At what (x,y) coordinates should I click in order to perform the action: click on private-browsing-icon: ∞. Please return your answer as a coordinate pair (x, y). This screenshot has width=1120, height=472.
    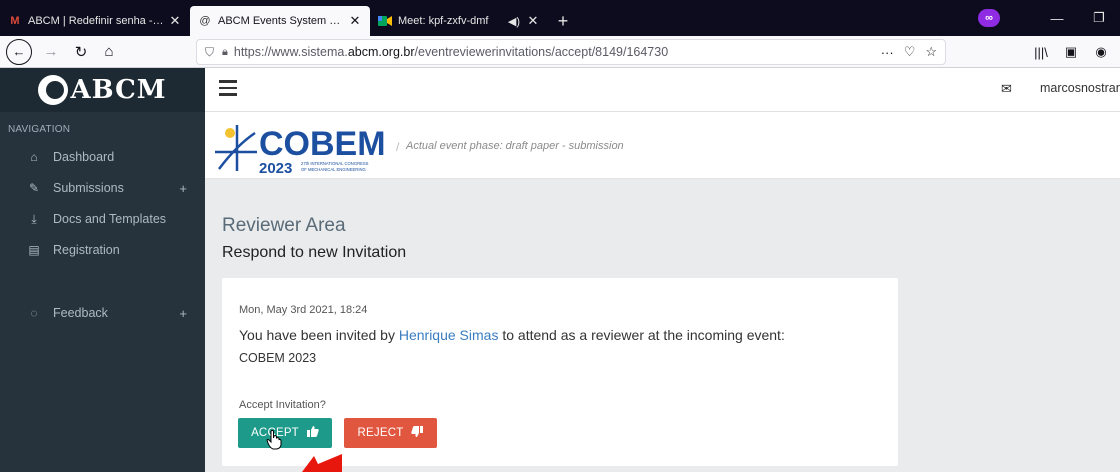
    Looking at the image, I should click on (989, 18).